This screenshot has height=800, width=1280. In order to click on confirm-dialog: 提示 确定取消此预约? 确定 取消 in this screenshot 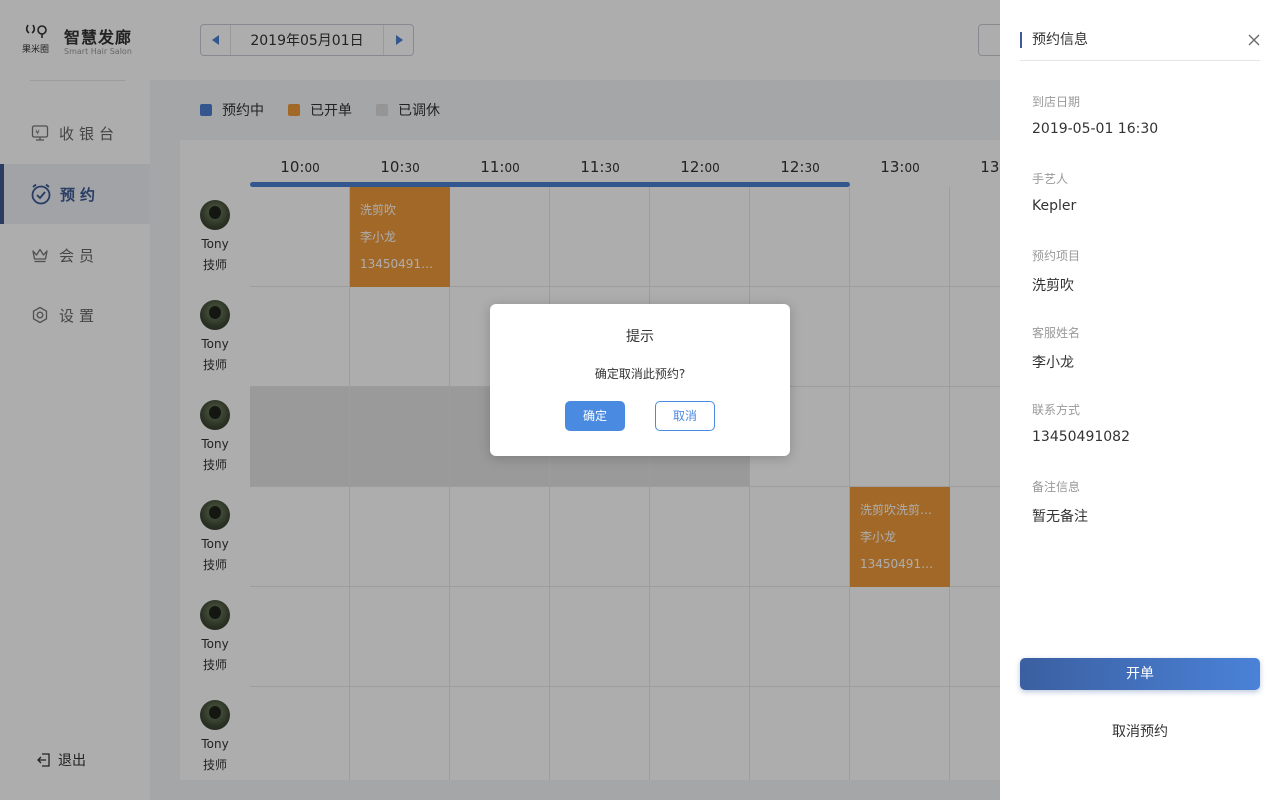, I will do `click(640, 380)`.